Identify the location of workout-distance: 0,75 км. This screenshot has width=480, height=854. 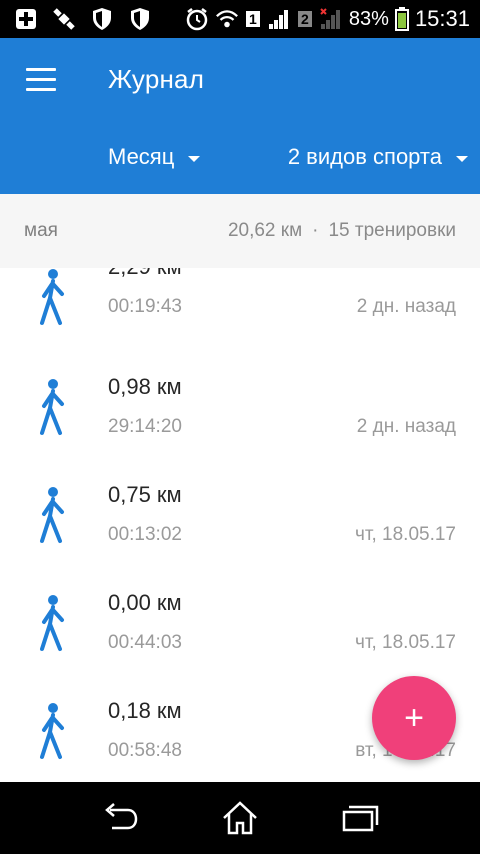
(145, 494).